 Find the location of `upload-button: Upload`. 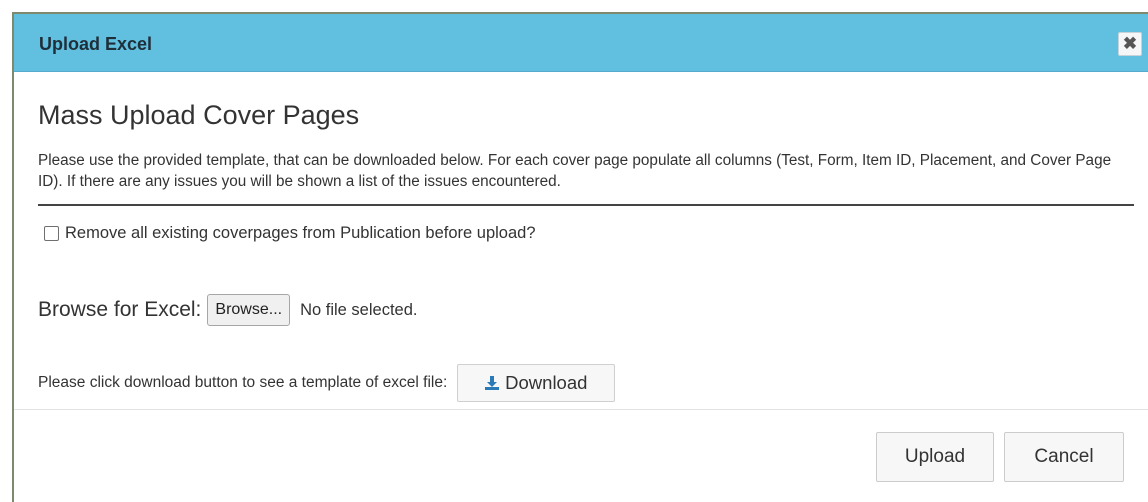

upload-button: Upload is located at coordinates (935, 457).